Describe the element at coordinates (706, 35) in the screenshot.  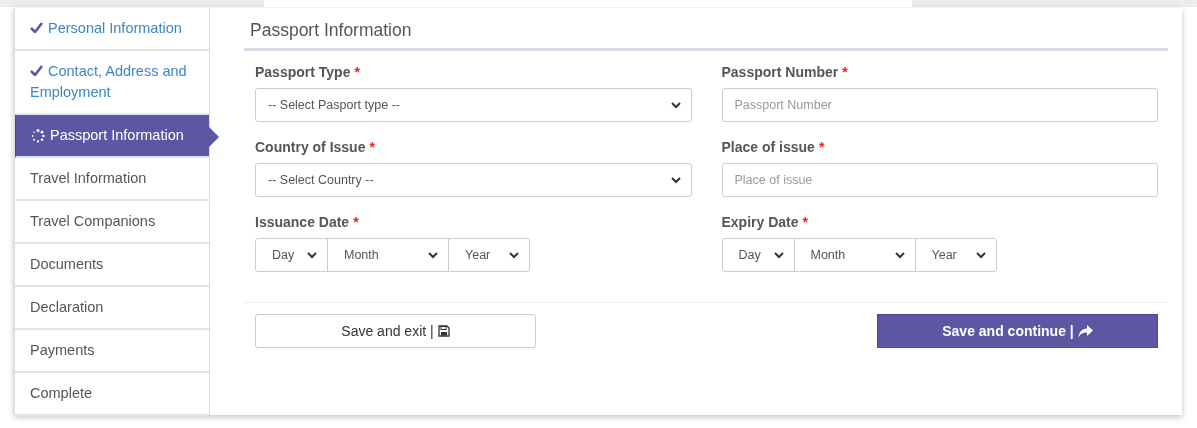
I see `section-title: Passport Information` at that location.